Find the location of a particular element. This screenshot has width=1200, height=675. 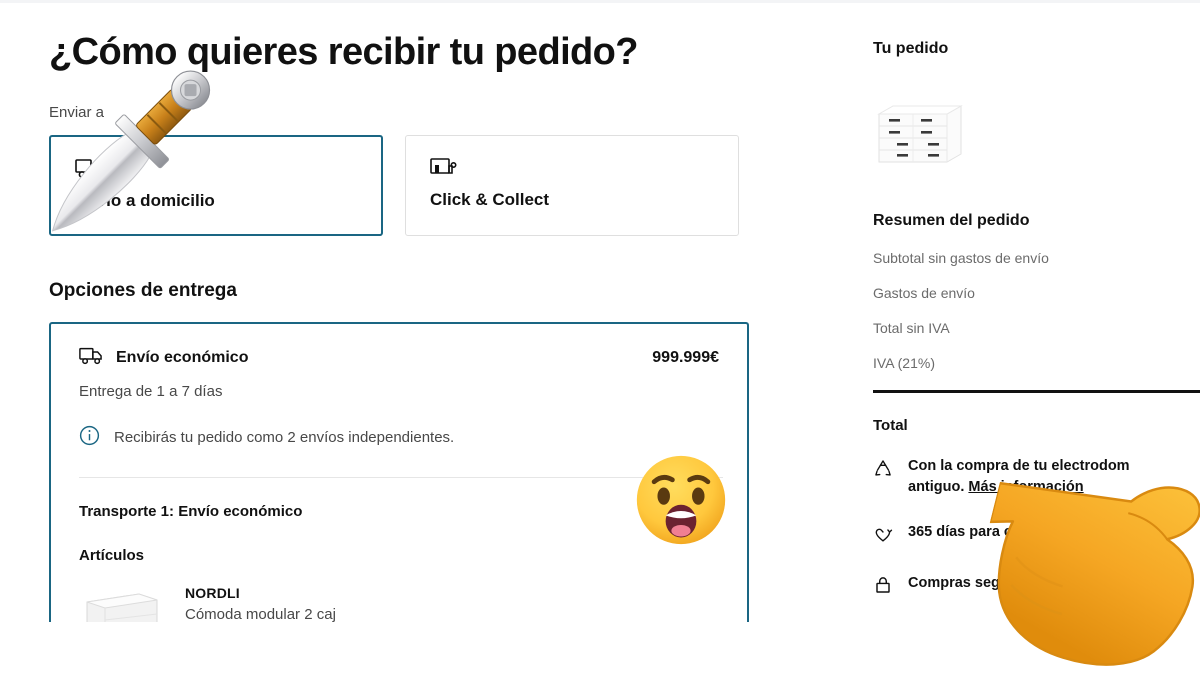

info-circle-icon is located at coordinates (89, 438).